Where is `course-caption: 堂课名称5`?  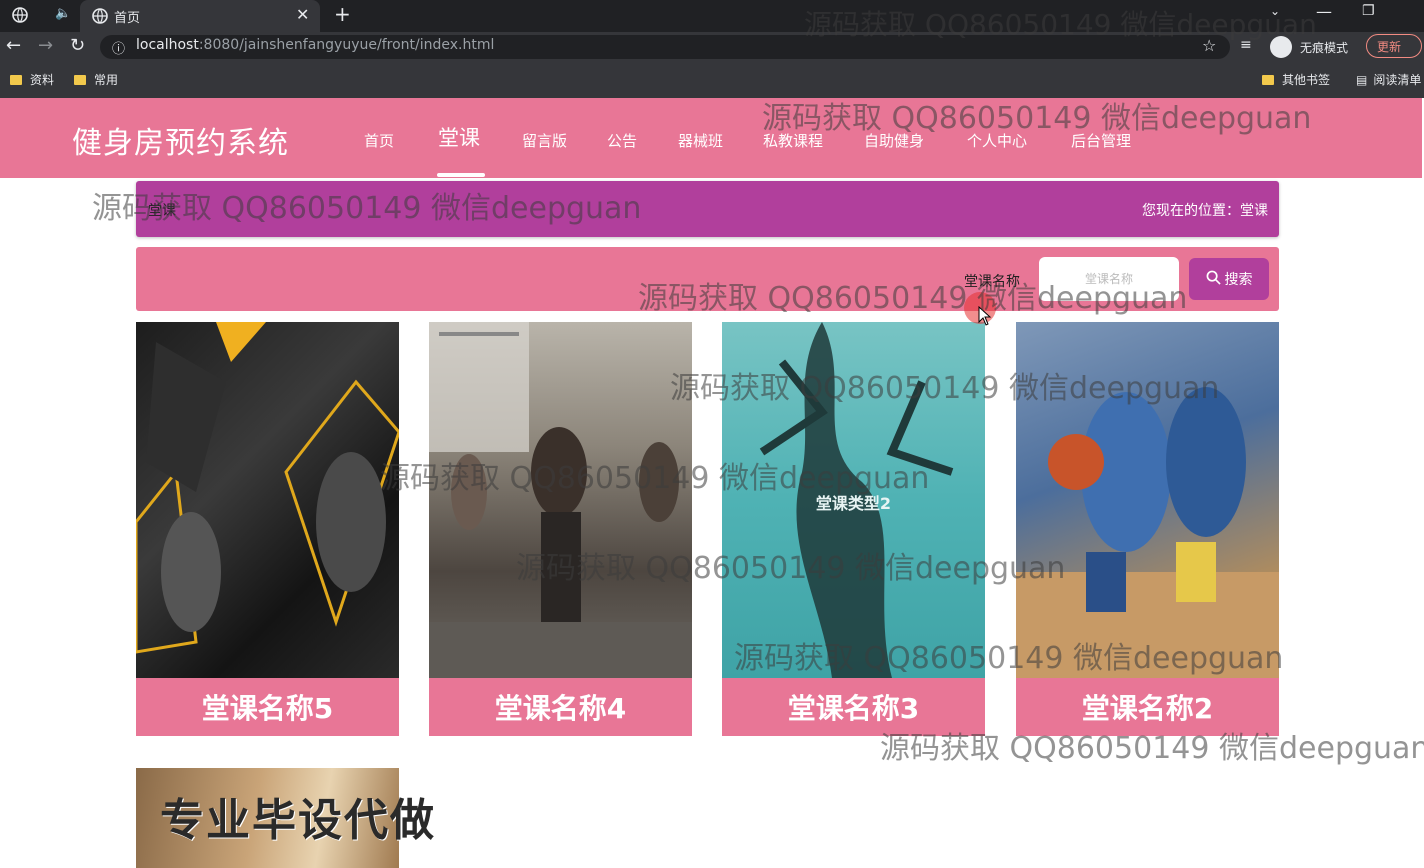 course-caption: 堂课名称5 is located at coordinates (267, 707).